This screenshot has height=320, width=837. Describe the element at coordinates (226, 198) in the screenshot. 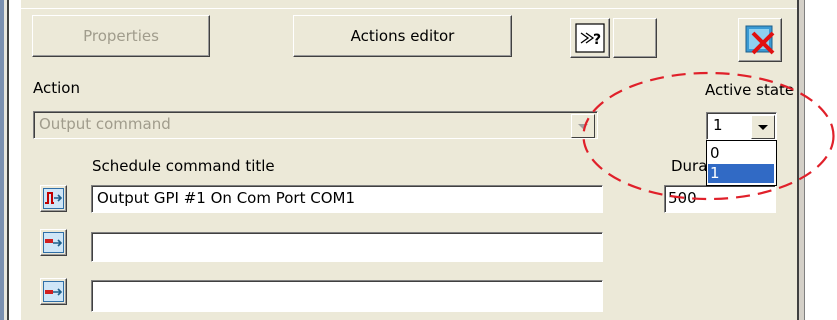

I see `schedule-title-value-1: Output GPI #1 On Com Port COM1` at that location.